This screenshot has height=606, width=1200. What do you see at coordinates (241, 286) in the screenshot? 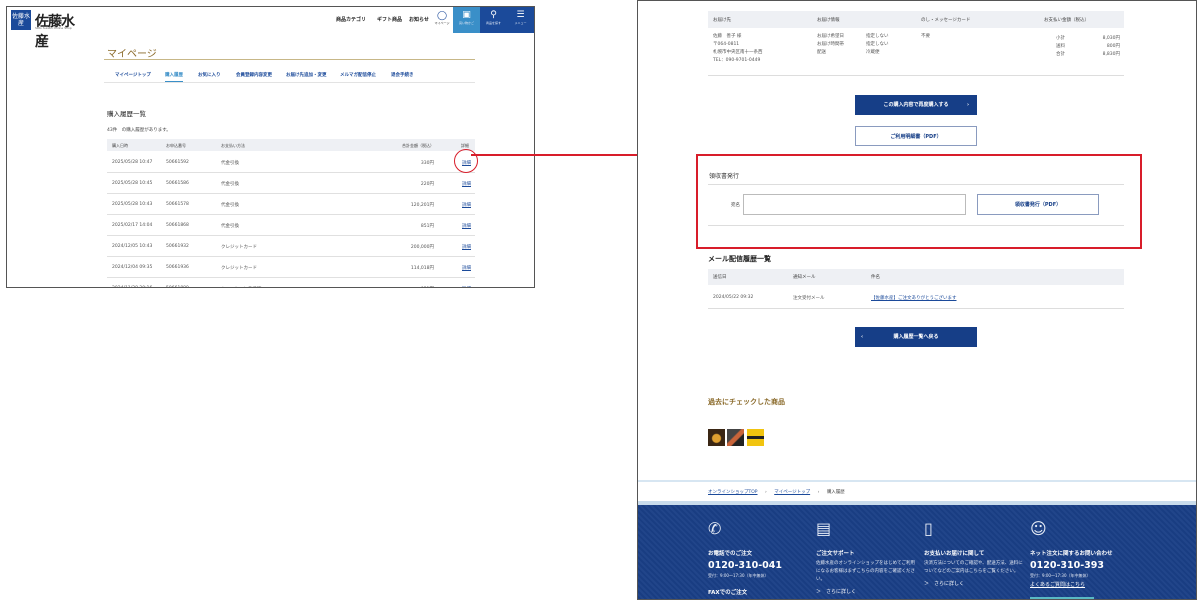
I see `row-payment-method: キャッシュレス決済` at bounding box center [241, 286].